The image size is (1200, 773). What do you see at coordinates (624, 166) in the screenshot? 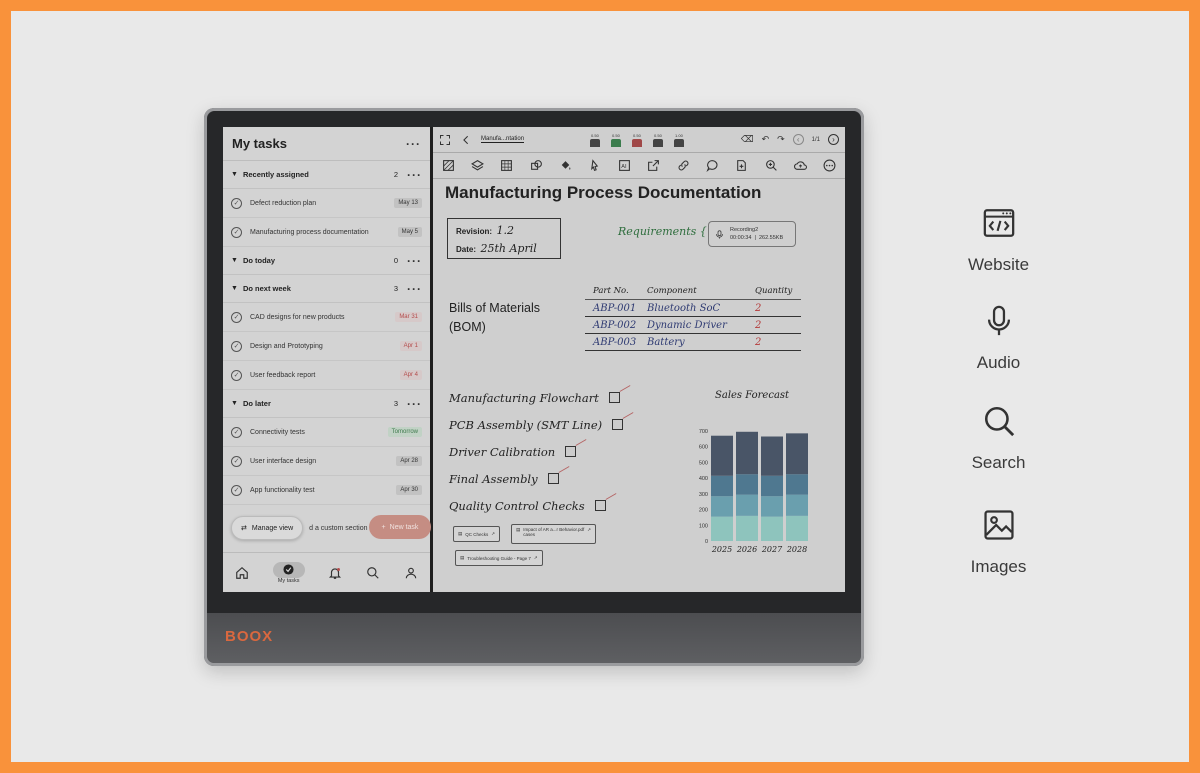
I see `text-box-icon: AI` at bounding box center [624, 166].